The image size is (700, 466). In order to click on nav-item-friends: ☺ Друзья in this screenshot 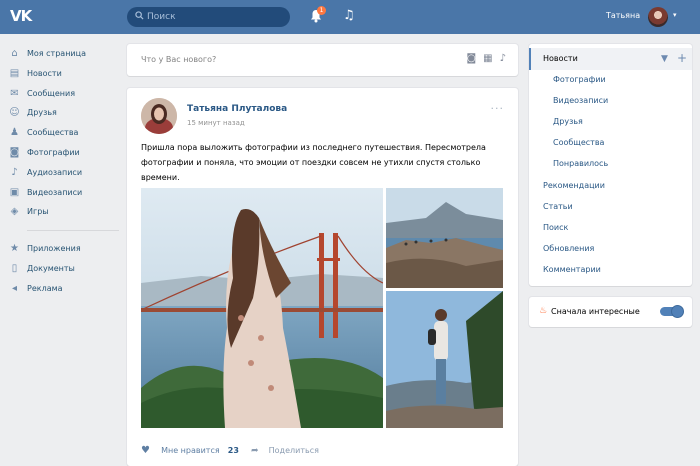, I will do `click(65, 114)`.